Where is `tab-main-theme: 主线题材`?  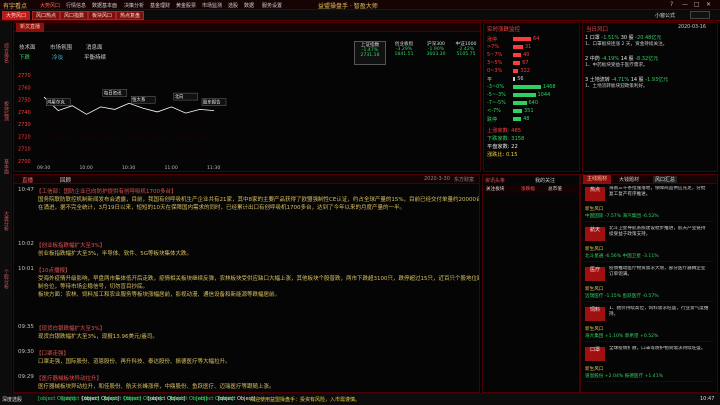
tab-main-theme: 主线题材 is located at coordinates (597, 179).